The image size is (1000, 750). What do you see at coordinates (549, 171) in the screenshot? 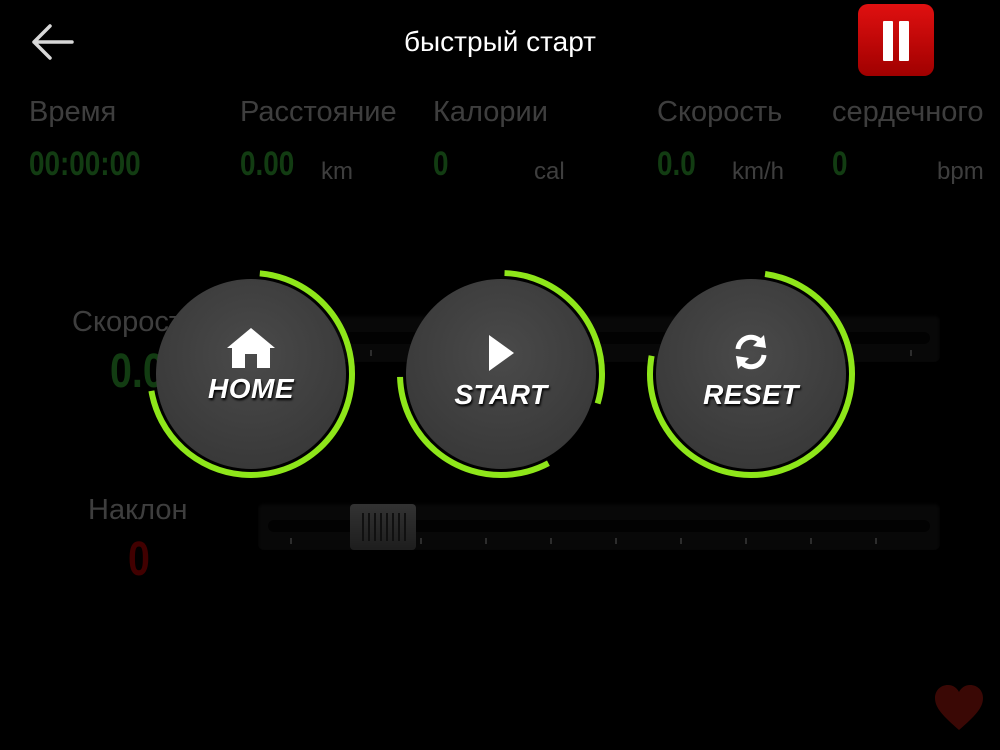
I see `calories-unit: cal` at bounding box center [549, 171].